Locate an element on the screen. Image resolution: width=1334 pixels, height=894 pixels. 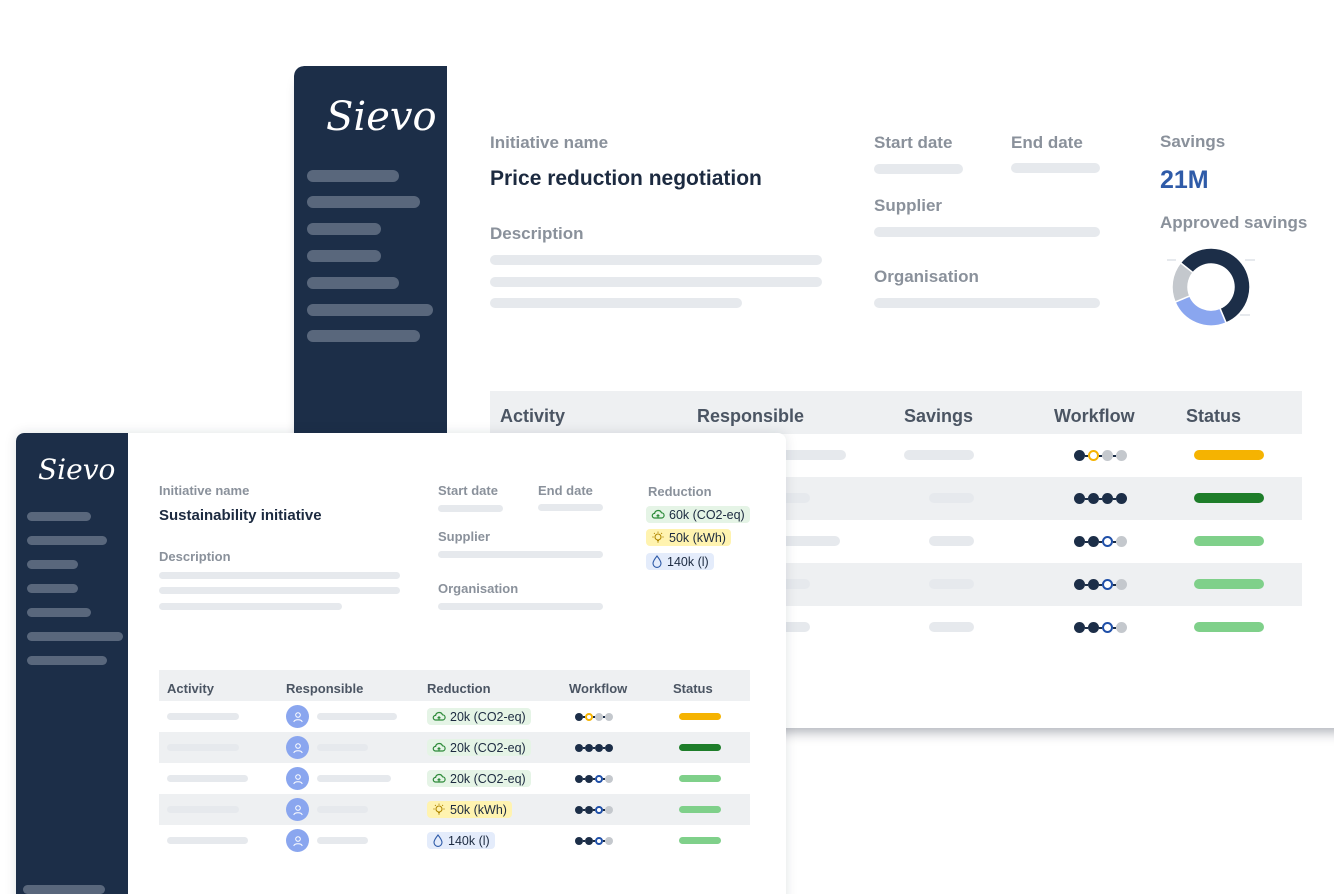
supplier-label: Supplier is located at coordinates (908, 205).